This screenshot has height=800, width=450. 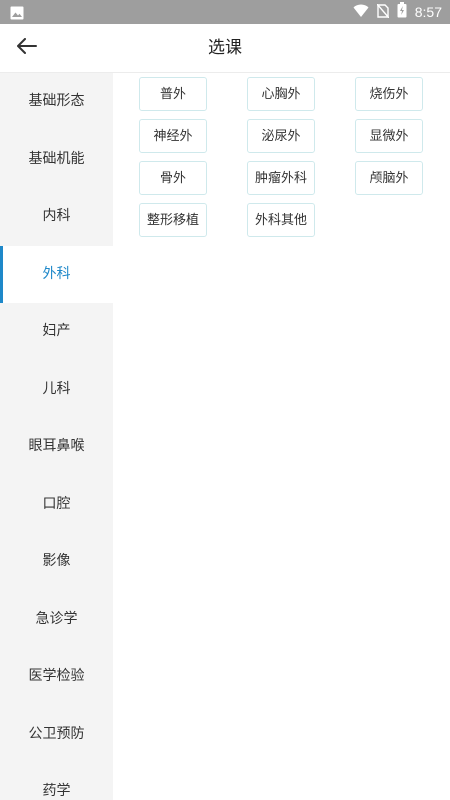 What do you see at coordinates (56, 217) in the screenshot?
I see `sidebar-item: 内科` at bounding box center [56, 217].